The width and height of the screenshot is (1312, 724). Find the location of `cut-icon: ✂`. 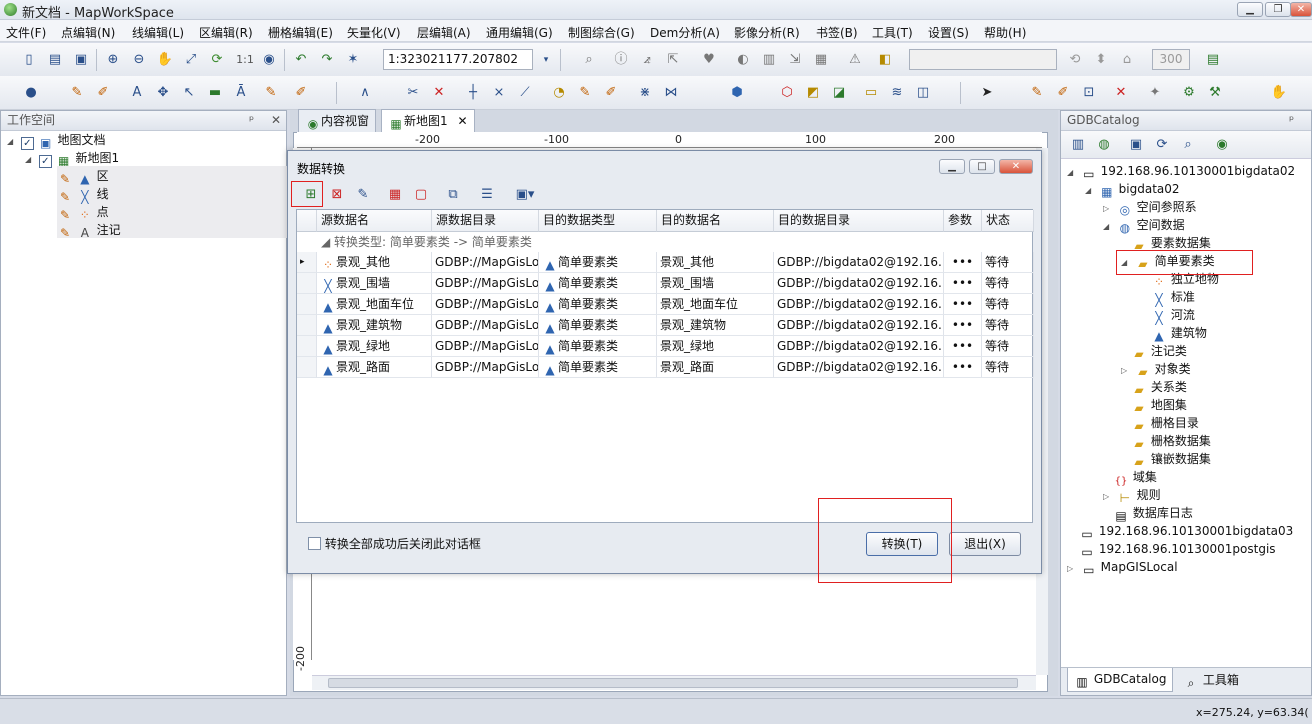

cut-icon: ✂ is located at coordinates (413, 93).